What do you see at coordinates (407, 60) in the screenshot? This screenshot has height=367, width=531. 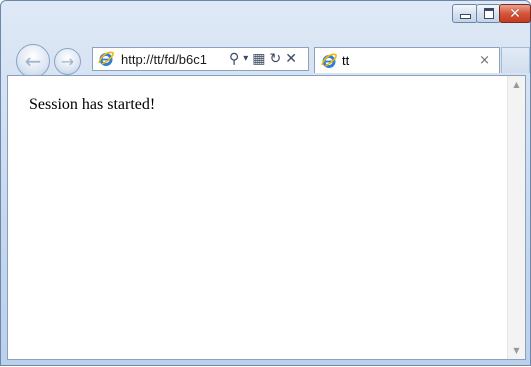 I see `tab-active: tt ×` at bounding box center [407, 60].